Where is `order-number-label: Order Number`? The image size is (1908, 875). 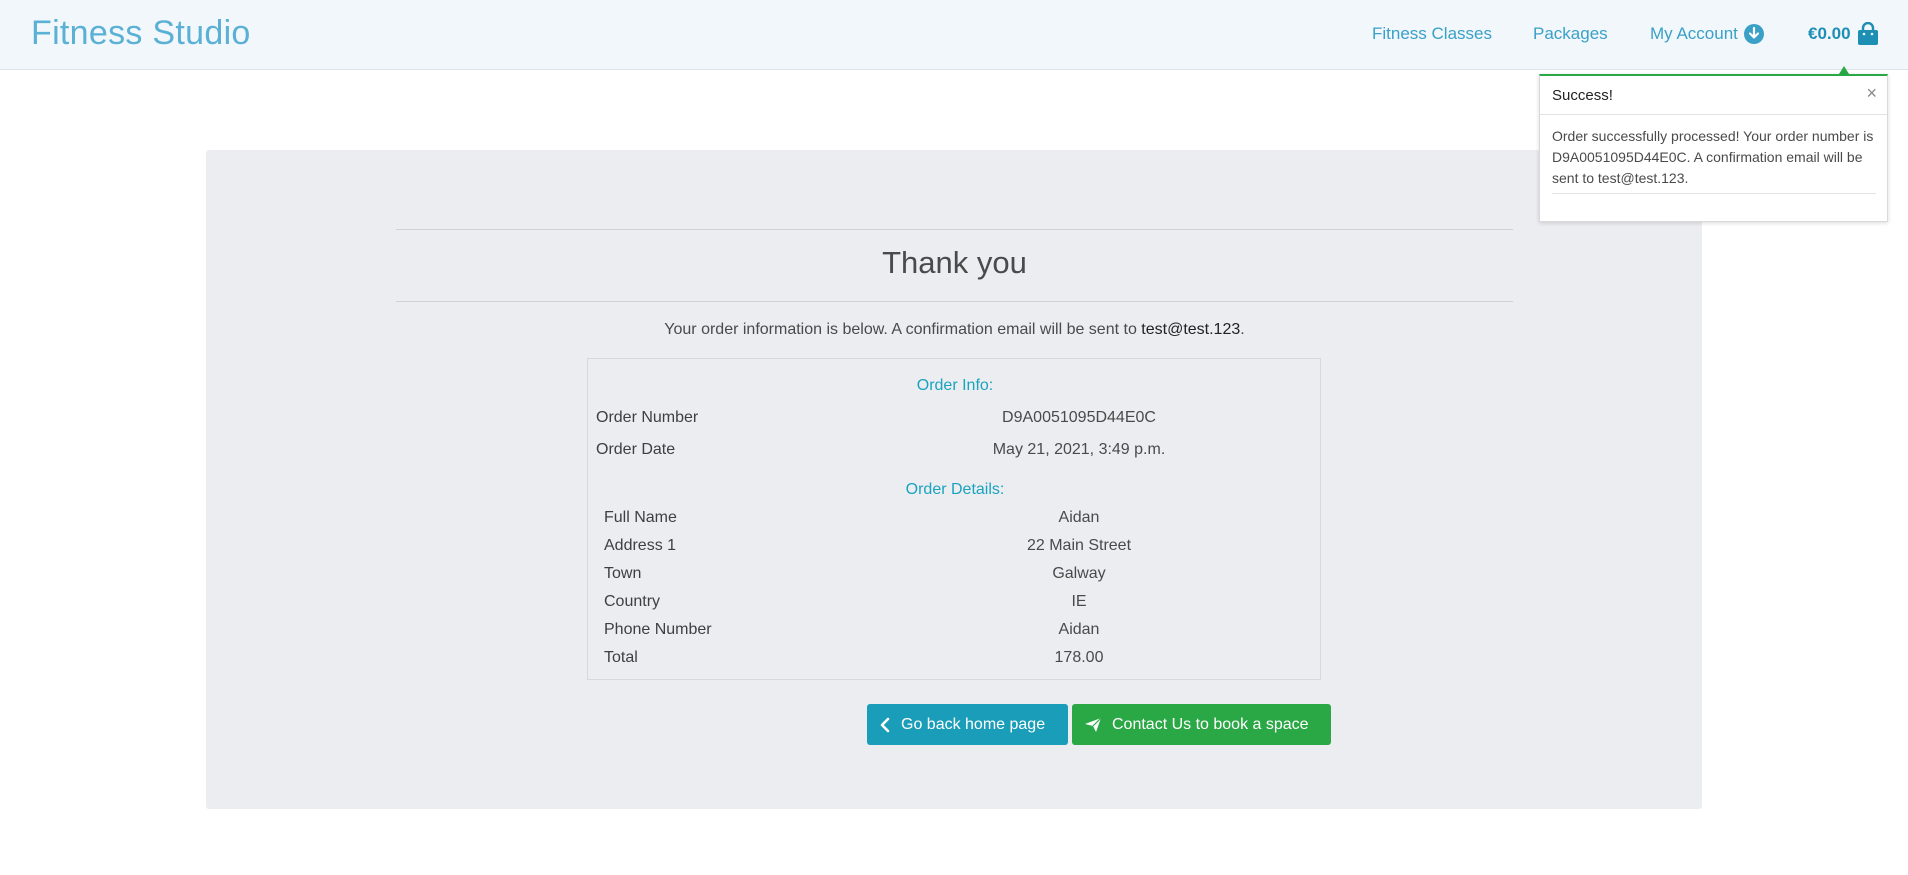 order-number-label: Order Number is located at coordinates (647, 417).